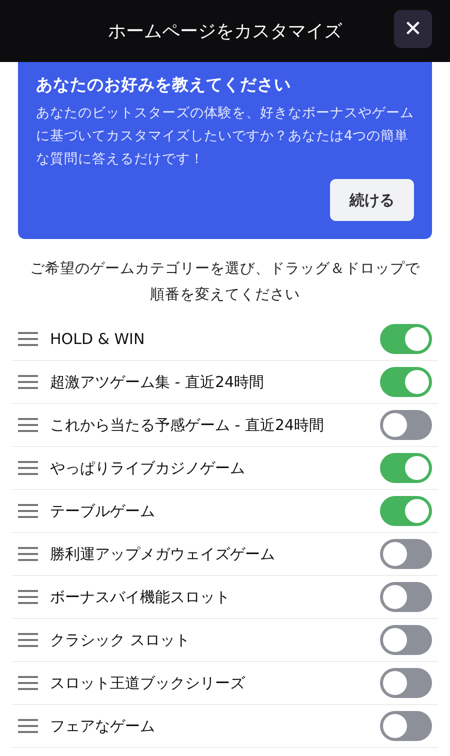  Describe the element at coordinates (103, 726) in the screenshot. I see `category-label: フェアなゲーム` at that location.